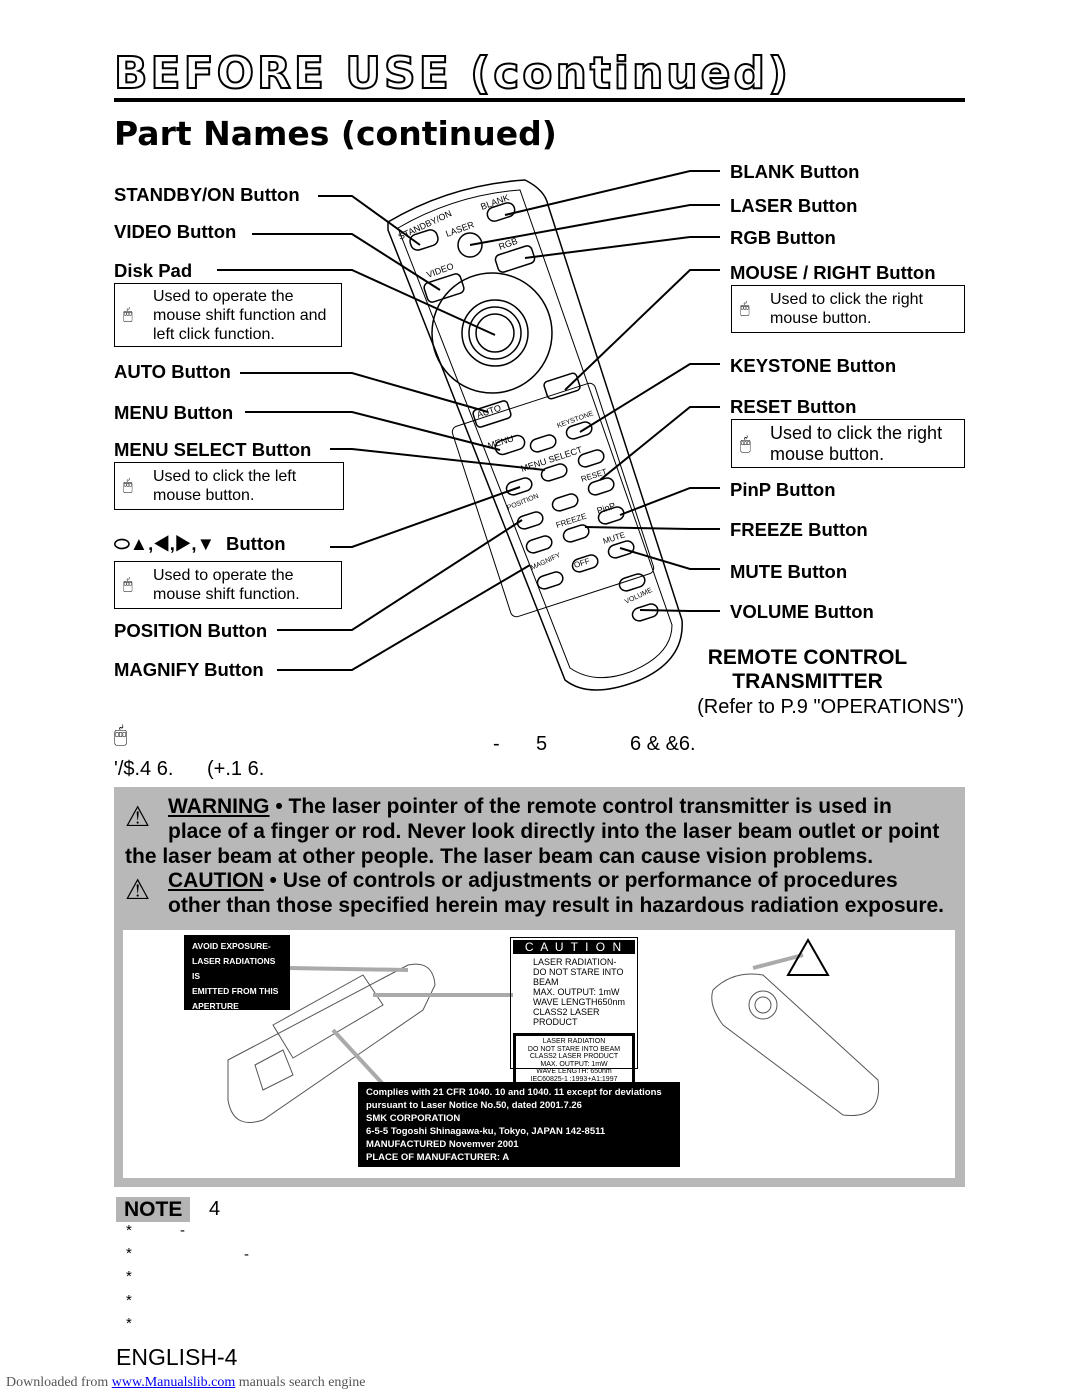 The height and width of the screenshot is (1397, 1080). What do you see at coordinates (138, 889) in the screenshot?
I see `caution-icon: ⚠` at bounding box center [138, 889].